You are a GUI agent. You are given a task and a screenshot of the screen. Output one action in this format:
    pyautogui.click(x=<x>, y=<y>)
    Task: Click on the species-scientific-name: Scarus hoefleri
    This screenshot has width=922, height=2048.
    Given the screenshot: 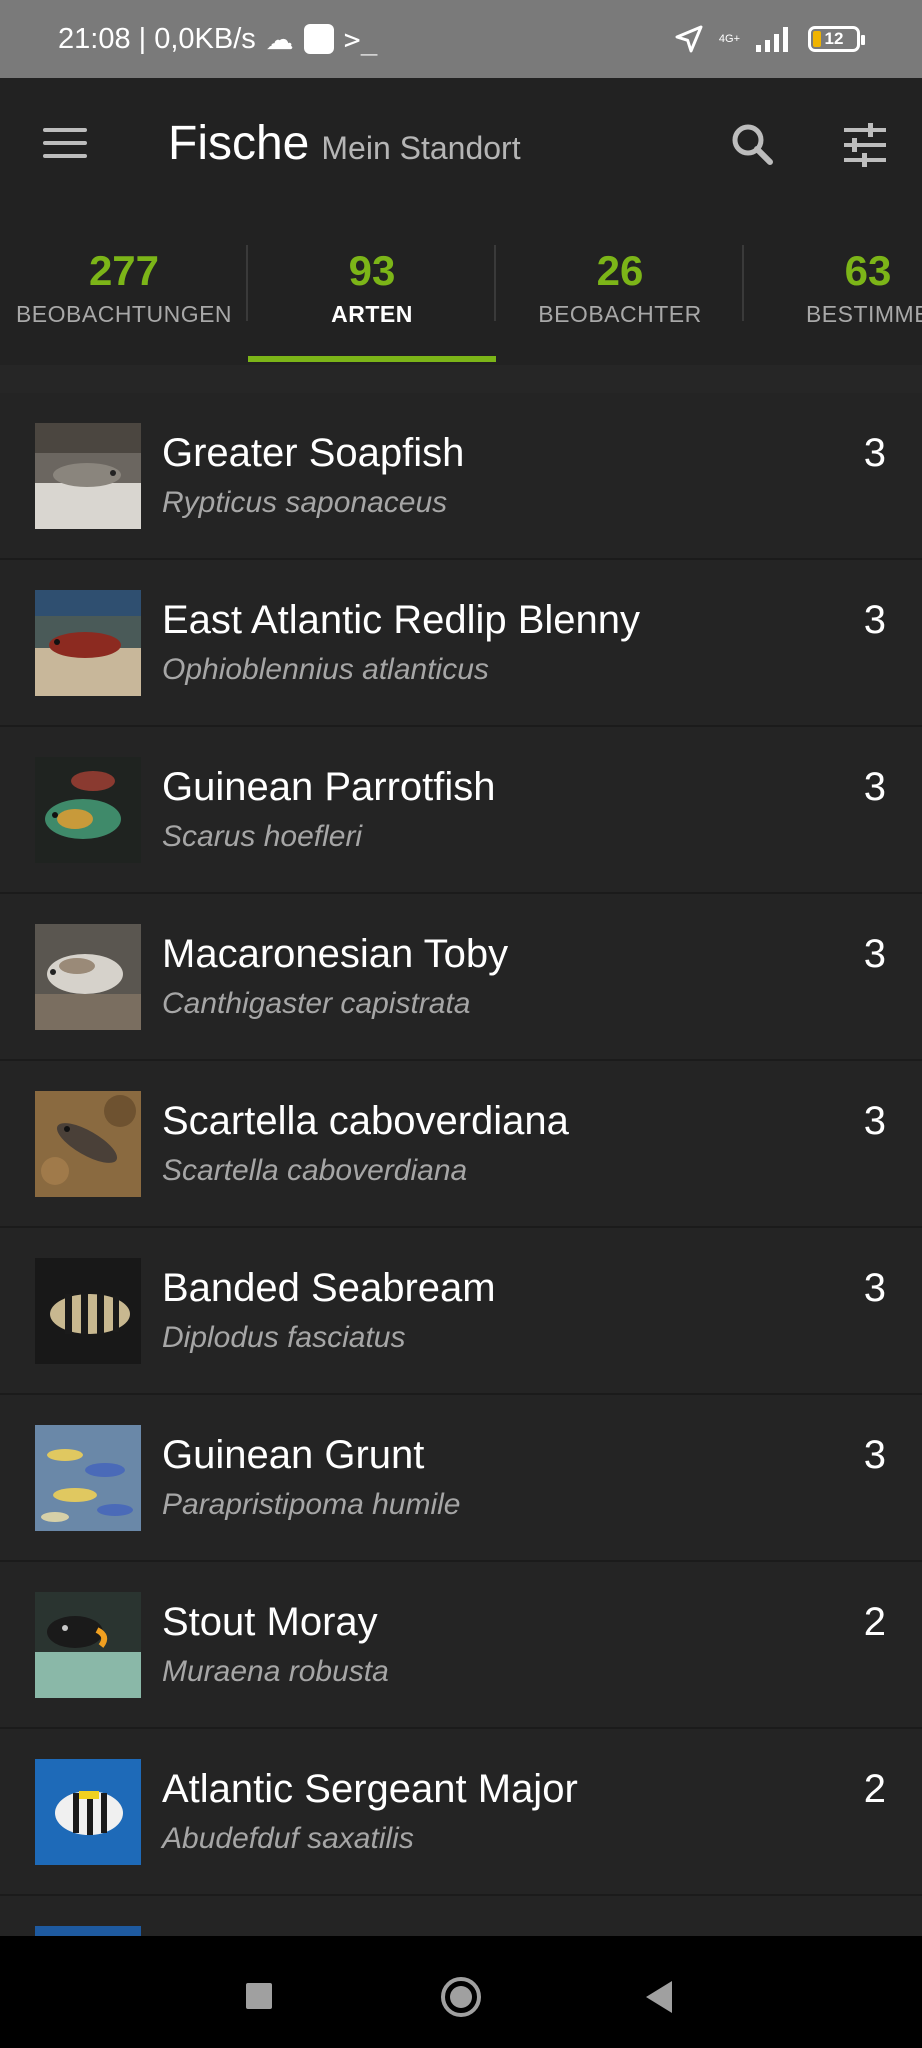 What is the action you would take?
    pyautogui.click(x=262, y=836)
    